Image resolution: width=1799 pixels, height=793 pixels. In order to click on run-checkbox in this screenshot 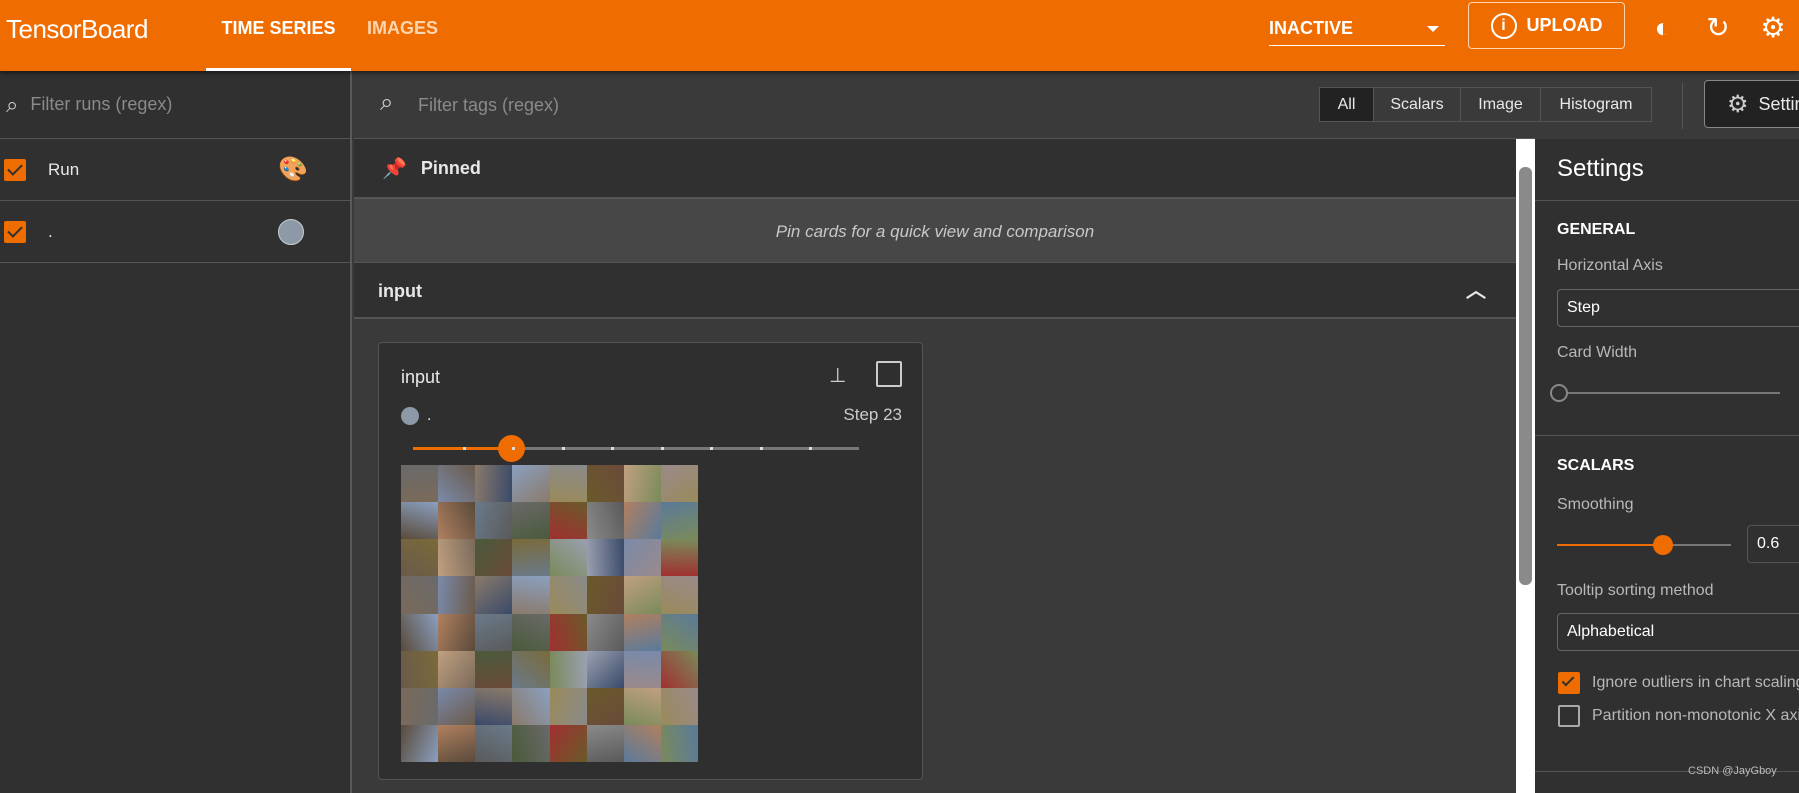, I will do `click(15, 231)`.